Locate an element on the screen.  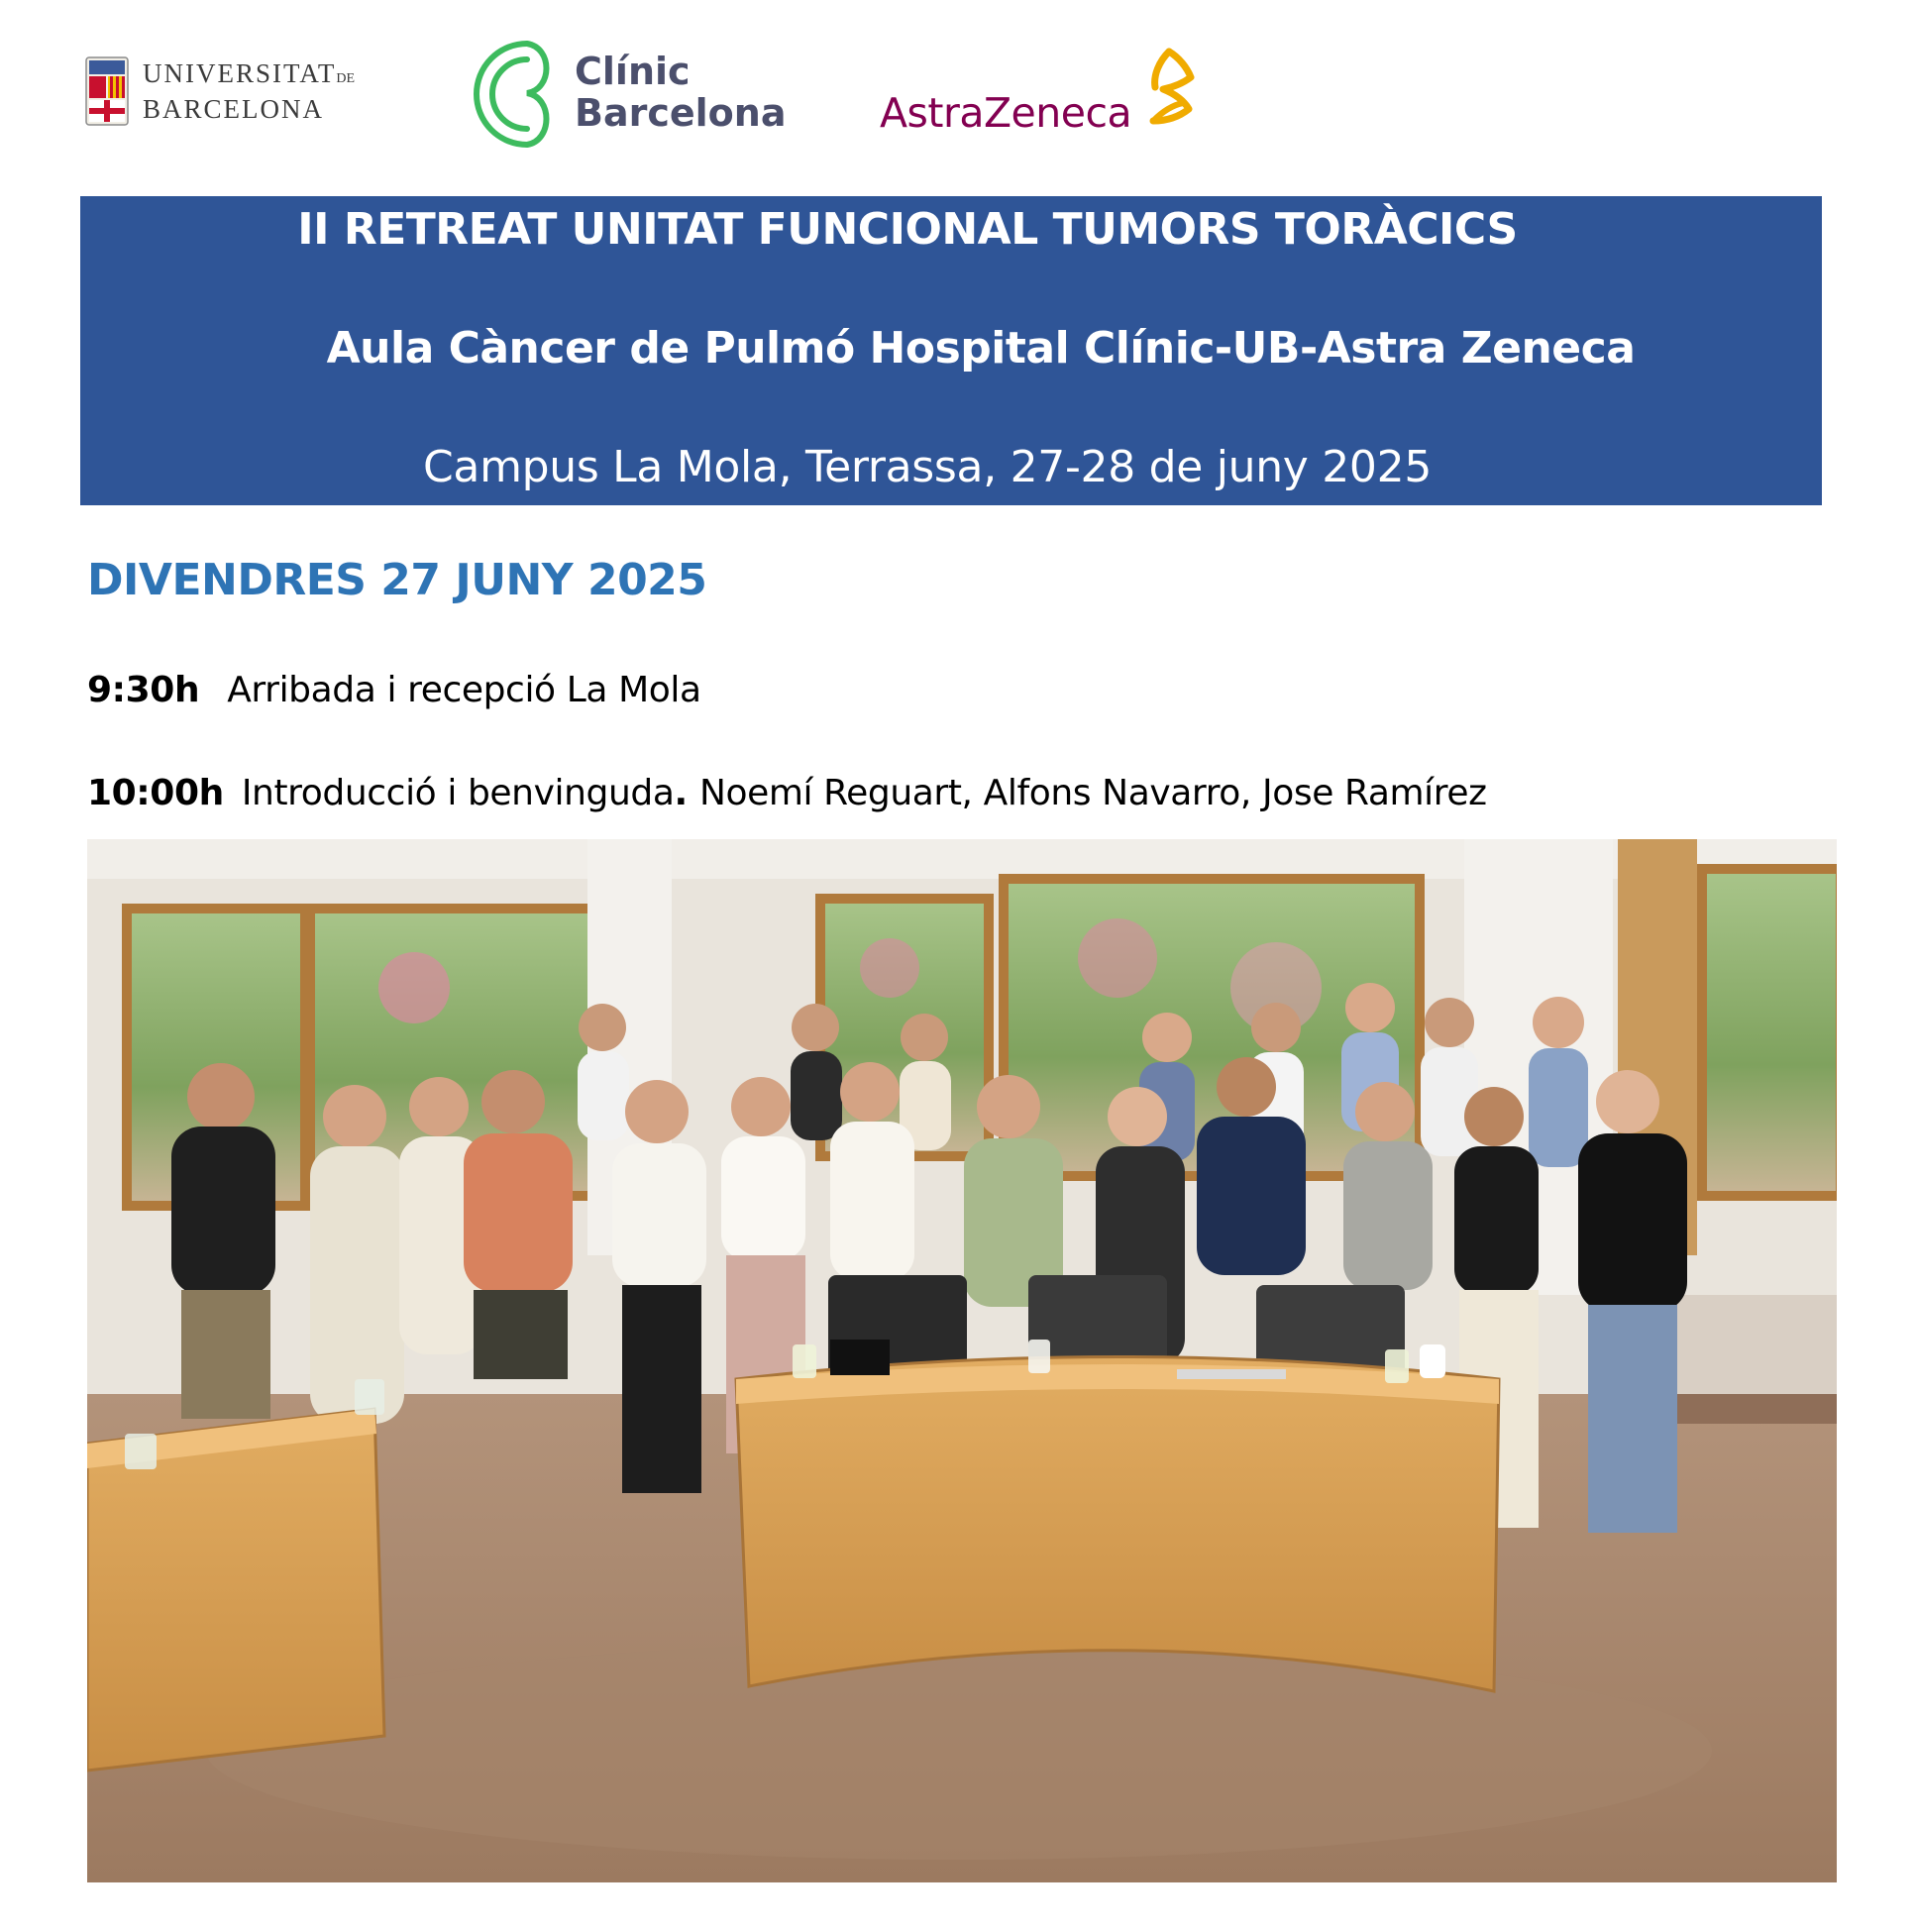
agenda-time: 10:00h is located at coordinates (155, 793).